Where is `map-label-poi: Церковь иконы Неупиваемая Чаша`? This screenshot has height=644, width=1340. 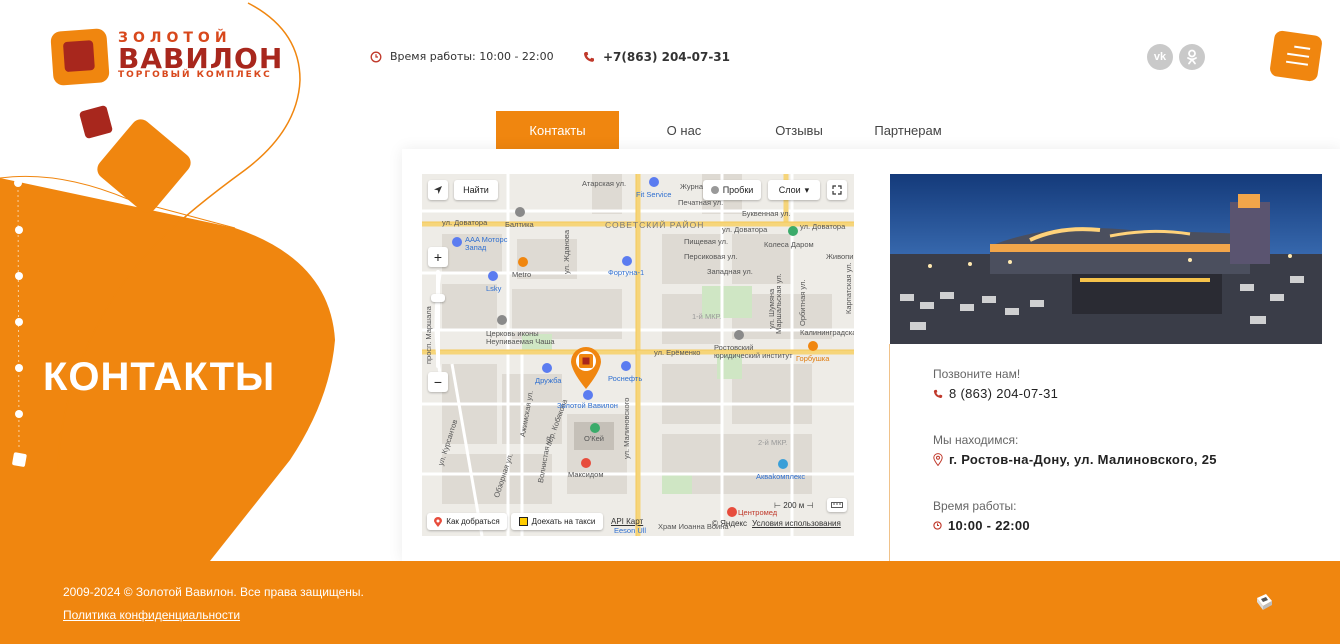
map-label-poi: Церковь иконы Неупиваемая Чаша is located at coordinates (520, 338).